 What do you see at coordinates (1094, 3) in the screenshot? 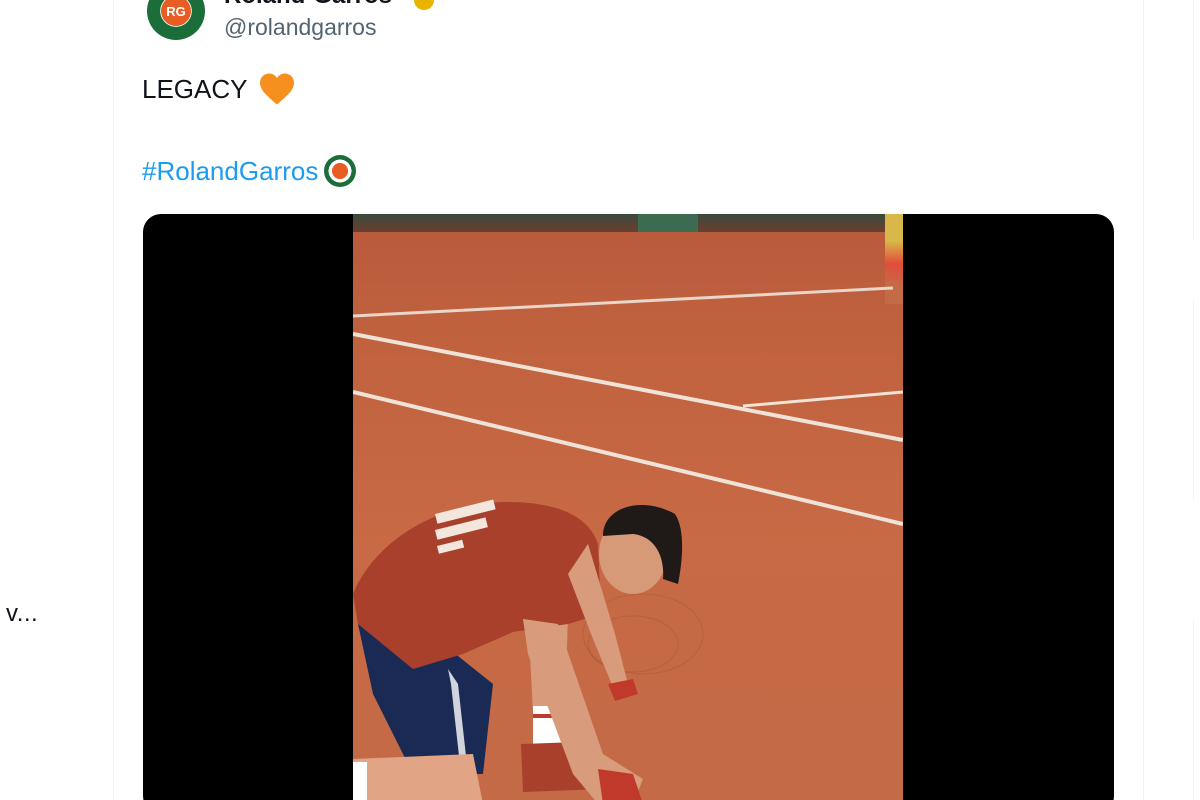
I see `more-options-icon: ···` at bounding box center [1094, 3].